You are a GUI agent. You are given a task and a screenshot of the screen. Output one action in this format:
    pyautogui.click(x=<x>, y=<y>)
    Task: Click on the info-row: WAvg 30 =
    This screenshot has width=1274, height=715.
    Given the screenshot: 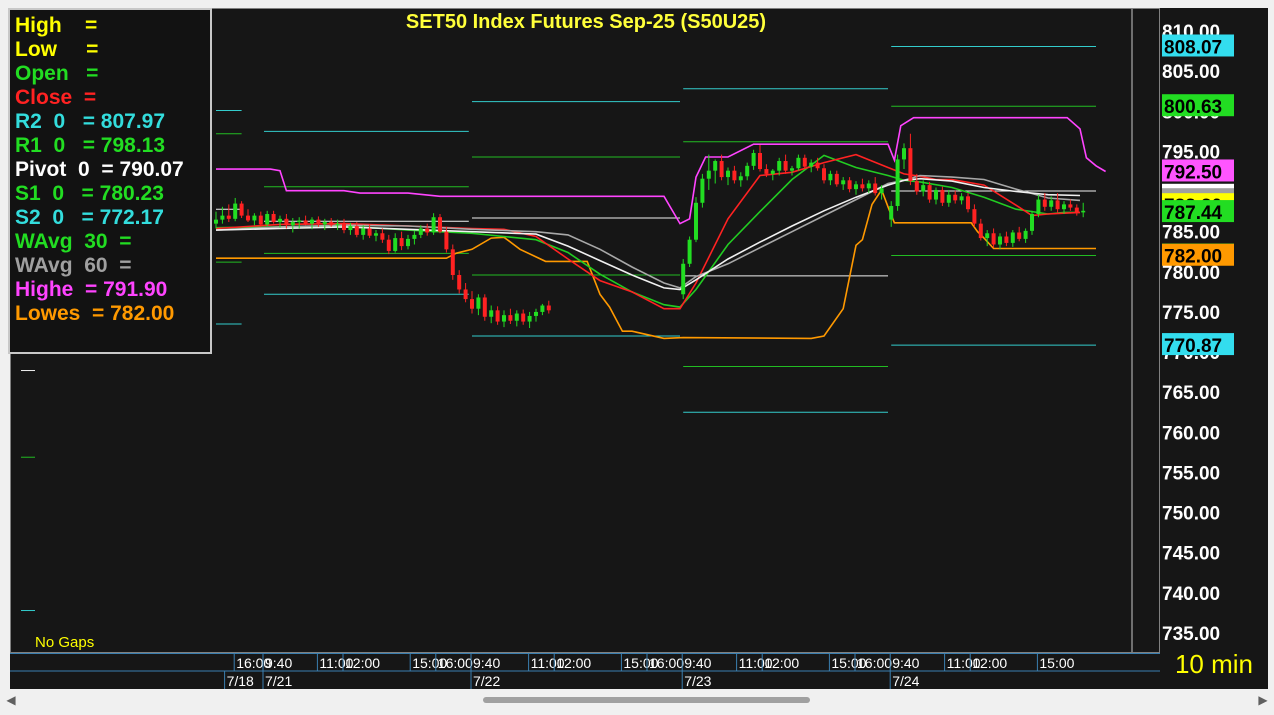 What is the action you would take?
    pyautogui.click(x=112, y=242)
    